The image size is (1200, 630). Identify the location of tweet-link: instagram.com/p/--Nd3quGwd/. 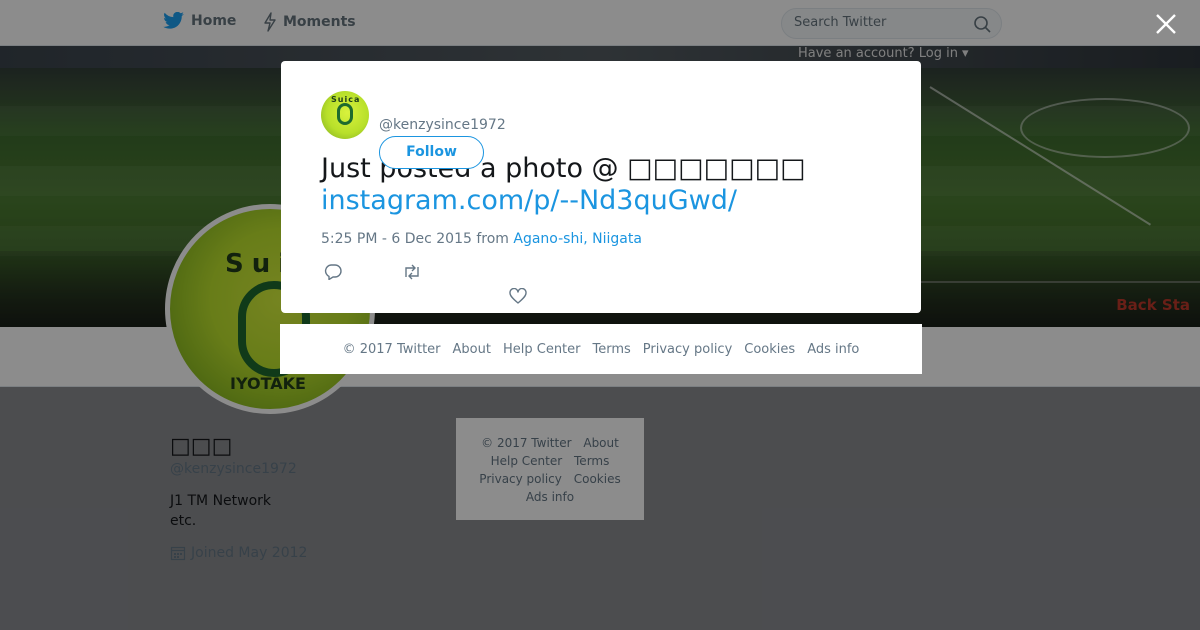
(529, 201).